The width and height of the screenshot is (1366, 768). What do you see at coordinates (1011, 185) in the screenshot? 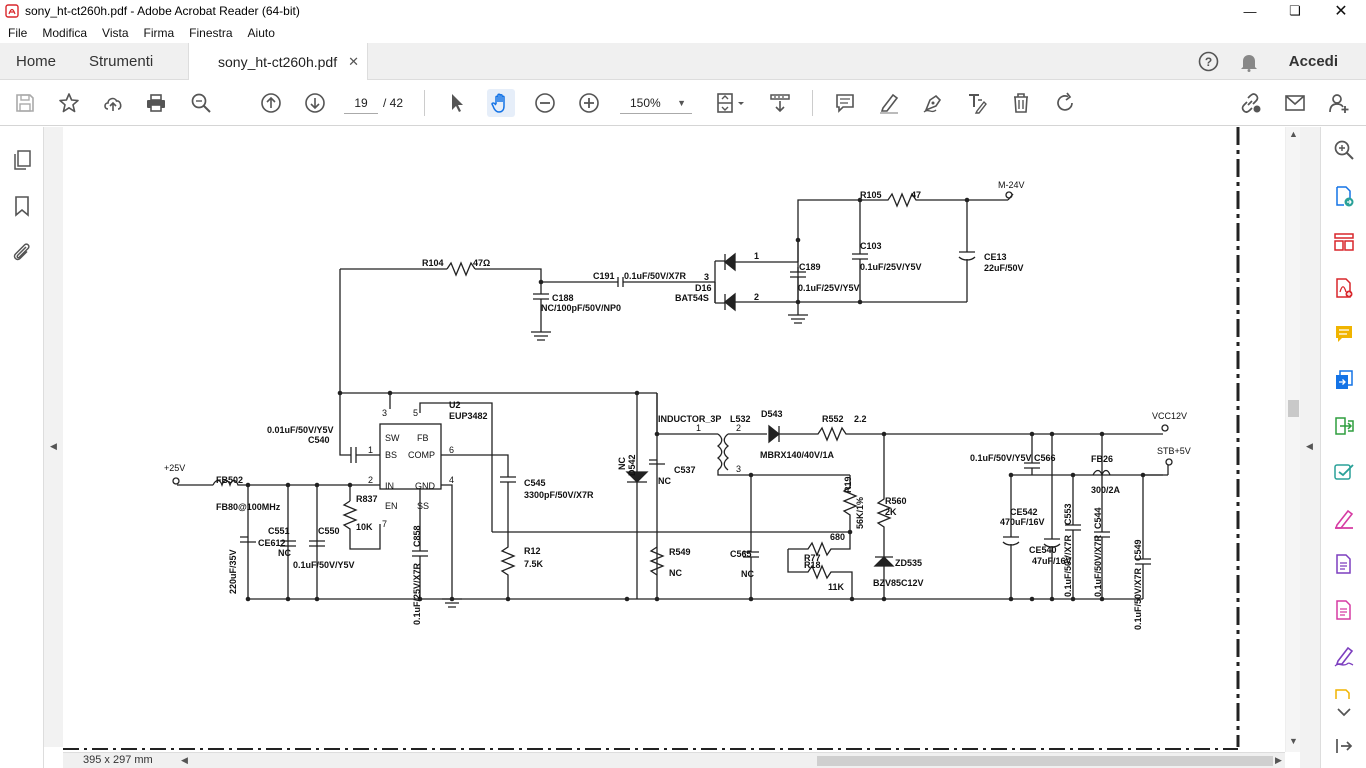
I see `label-m24v: M-24V` at bounding box center [1011, 185].